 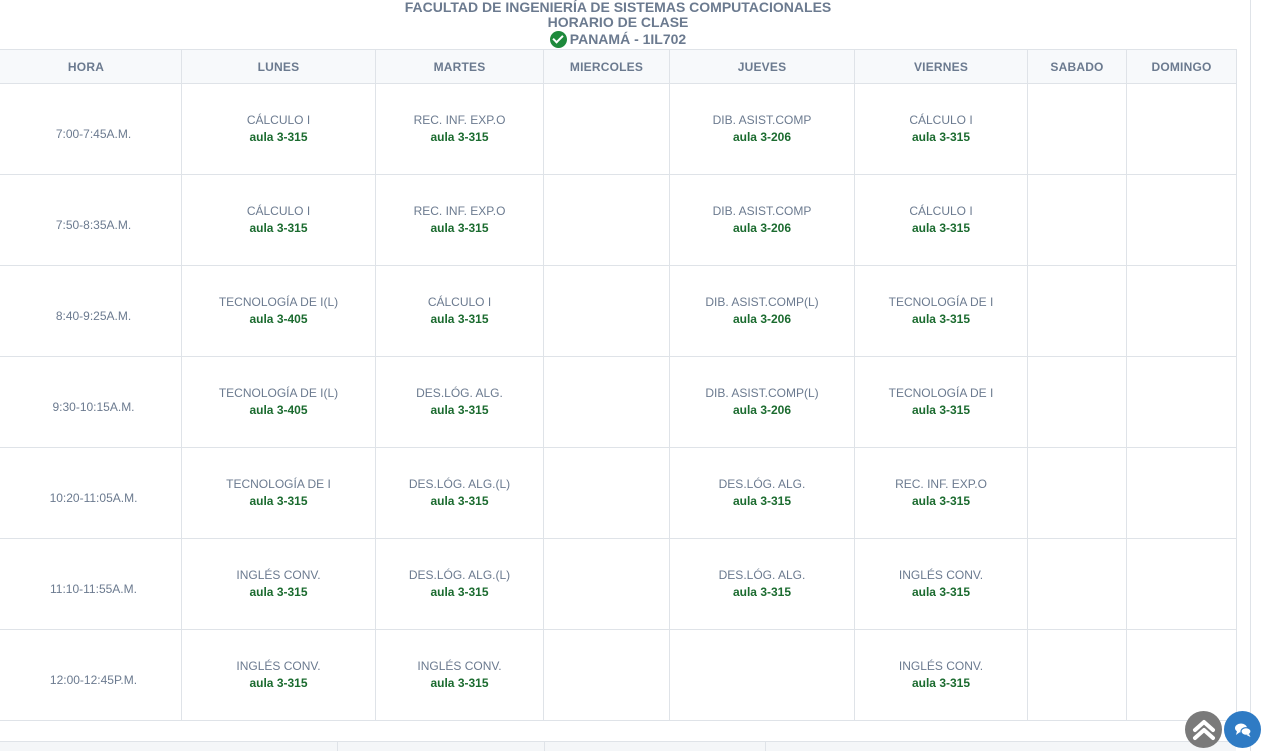 What do you see at coordinates (91, 584) in the screenshot?
I see `time-cell: 11:10-11:55A.M.` at bounding box center [91, 584].